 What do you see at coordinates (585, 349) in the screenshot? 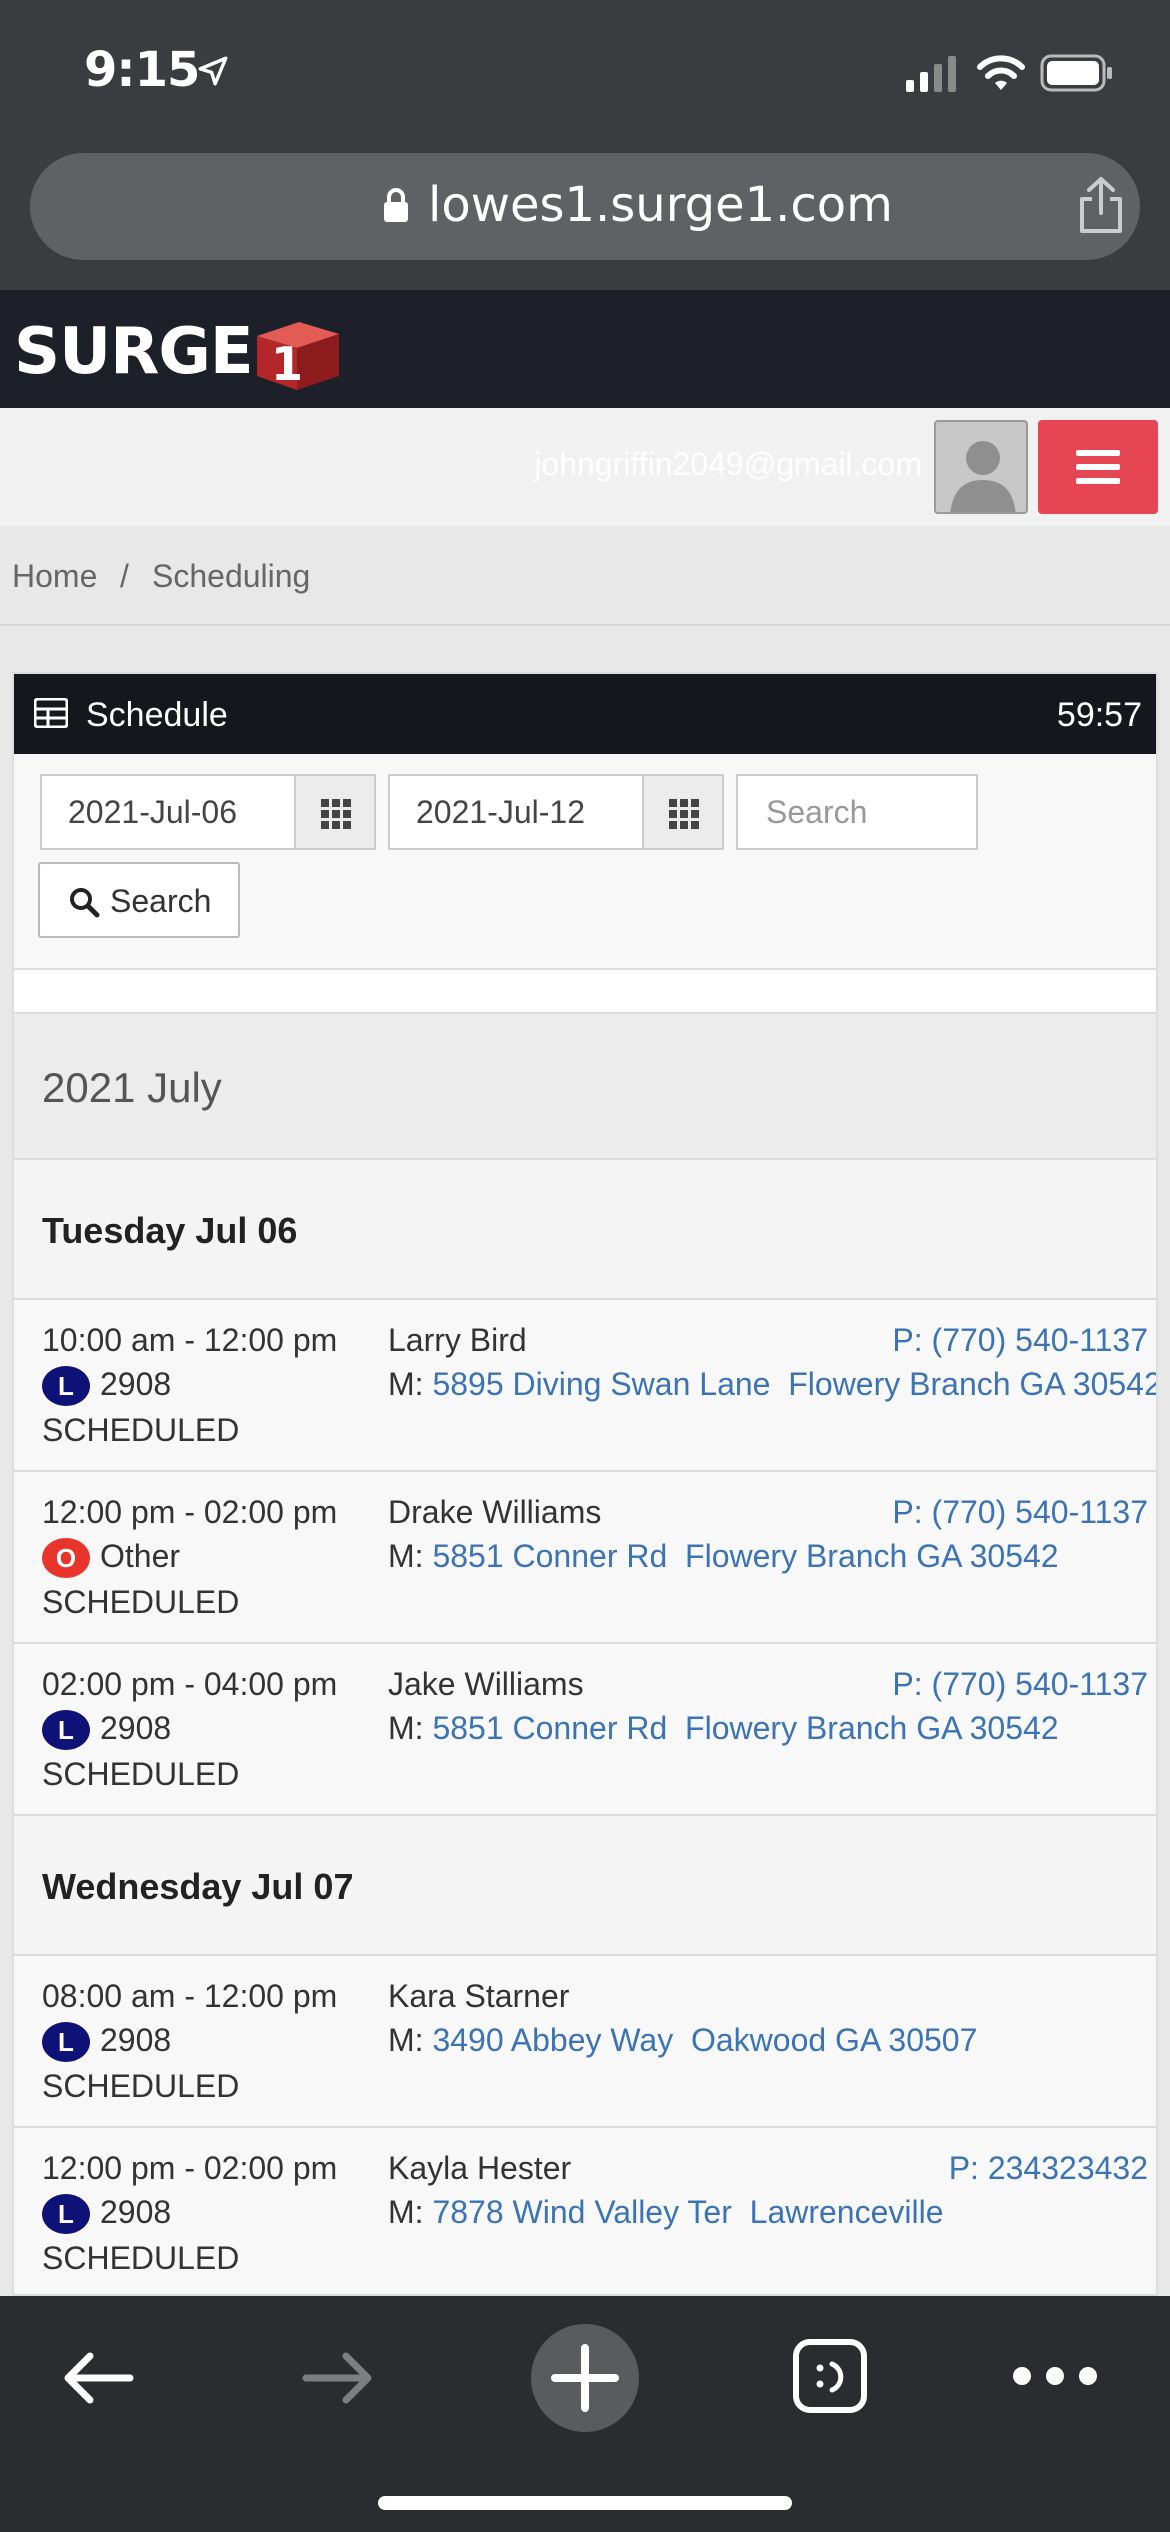
I see `site-header: SURGE 1` at bounding box center [585, 349].